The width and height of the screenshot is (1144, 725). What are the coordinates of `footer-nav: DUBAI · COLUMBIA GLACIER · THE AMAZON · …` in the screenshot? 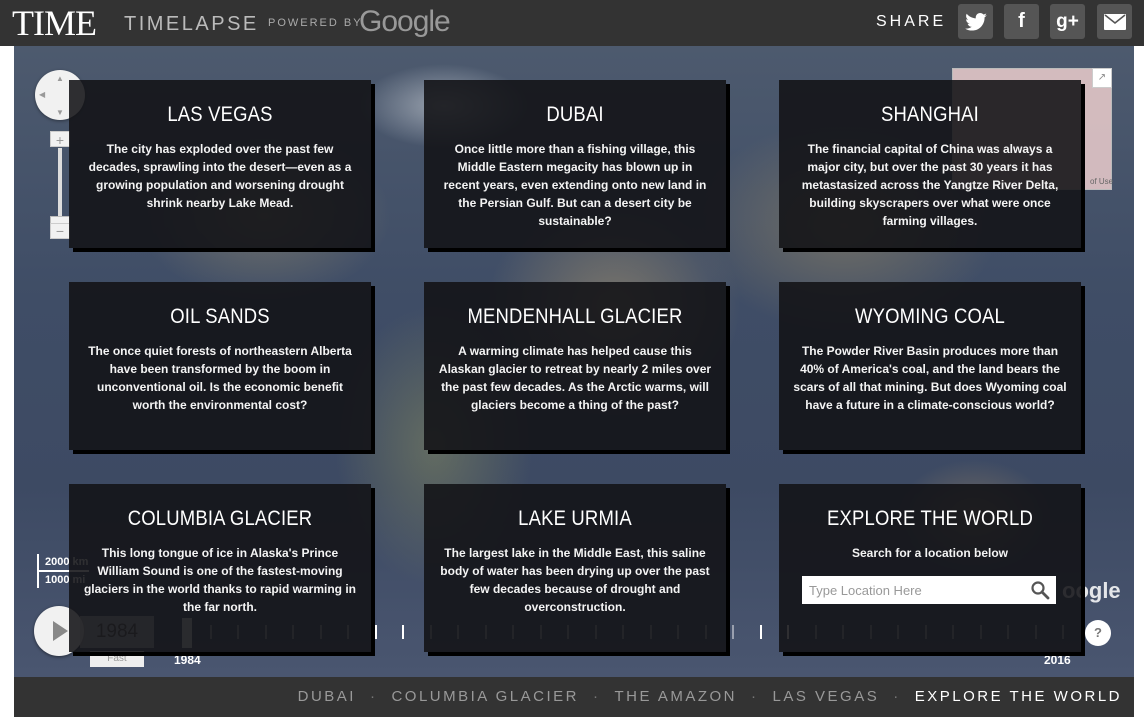 It's located at (710, 696).